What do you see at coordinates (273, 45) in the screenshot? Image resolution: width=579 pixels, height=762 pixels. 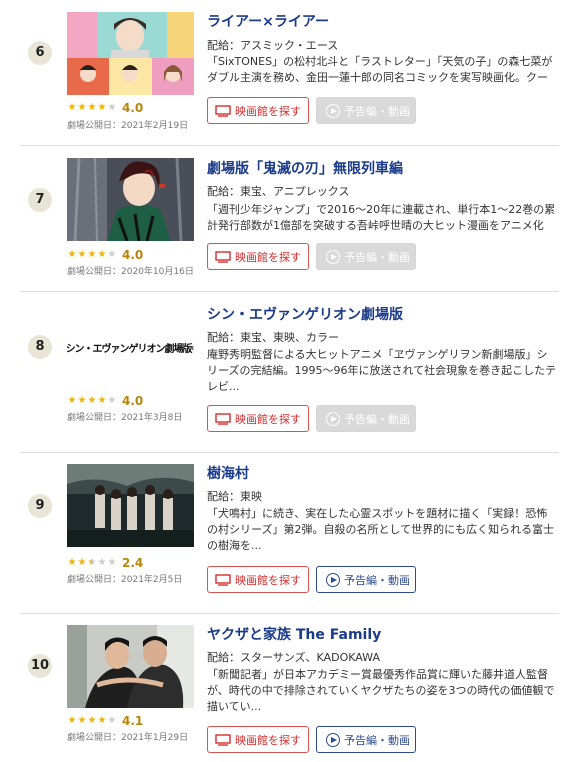 I see `distributor: 配給：アスミック・エース` at bounding box center [273, 45].